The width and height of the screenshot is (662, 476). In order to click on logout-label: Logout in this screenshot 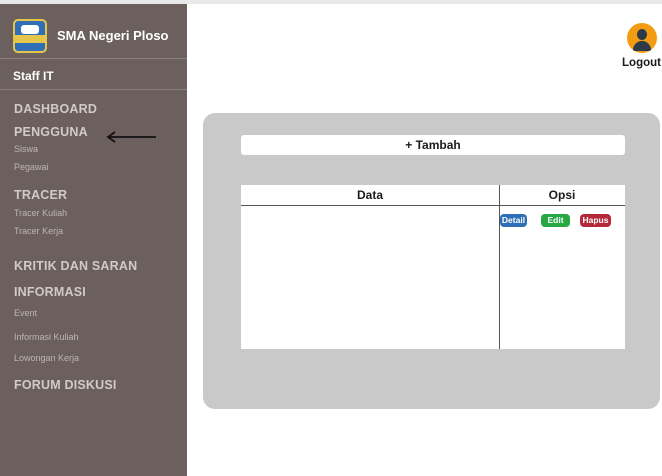, I will do `click(641, 63)`.